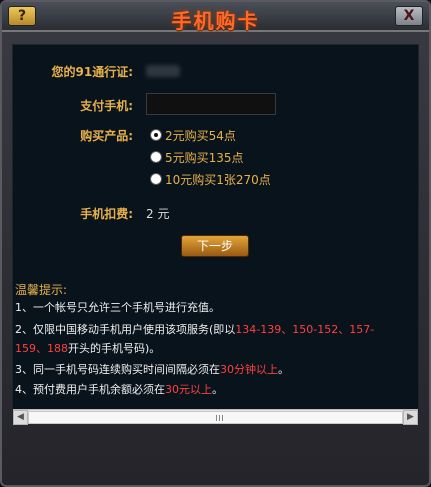 The height and width of the screenshot is (487, 431). I want to click on horizontal-scrollbar: ◀ ▶, so click(215, 417).